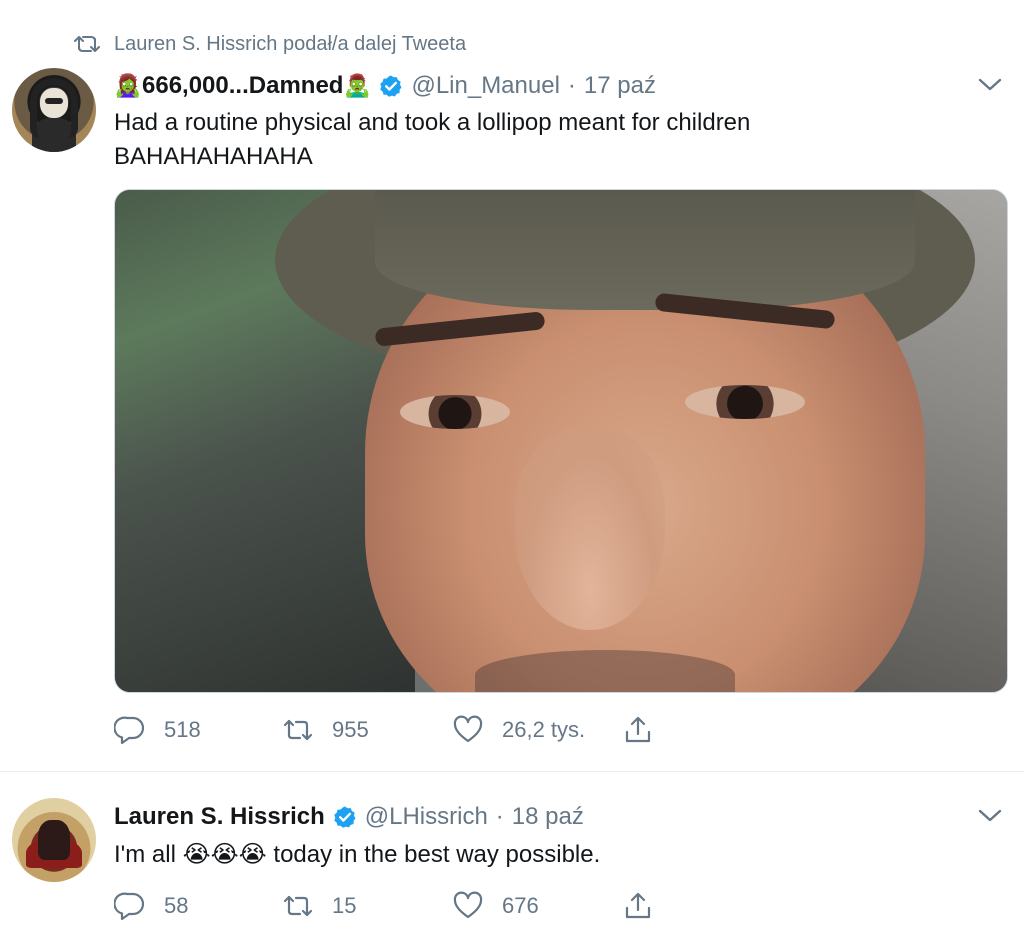  Describe the element at coordinates (437, 854) in the screenshot. I see `tweet-text-segment: today in the best way possible.` at that location.